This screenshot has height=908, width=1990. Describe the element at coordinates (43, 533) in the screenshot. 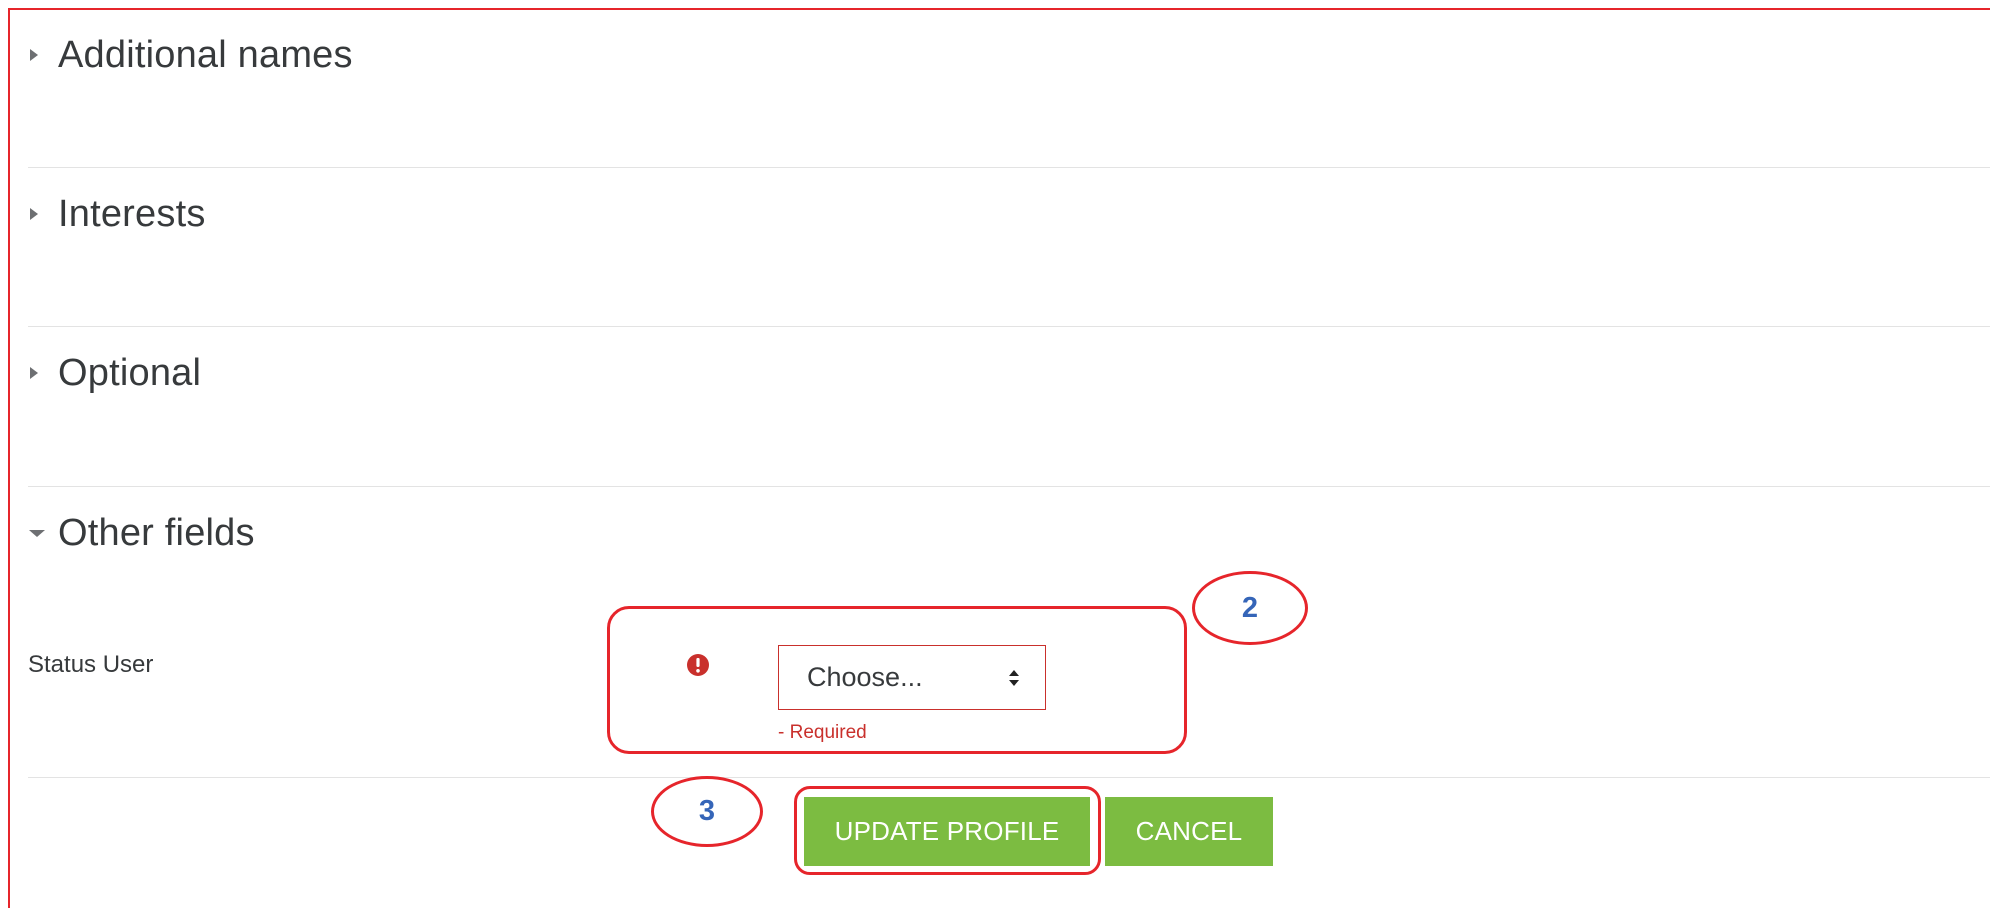

I see `chevron-down-icon` at that location.